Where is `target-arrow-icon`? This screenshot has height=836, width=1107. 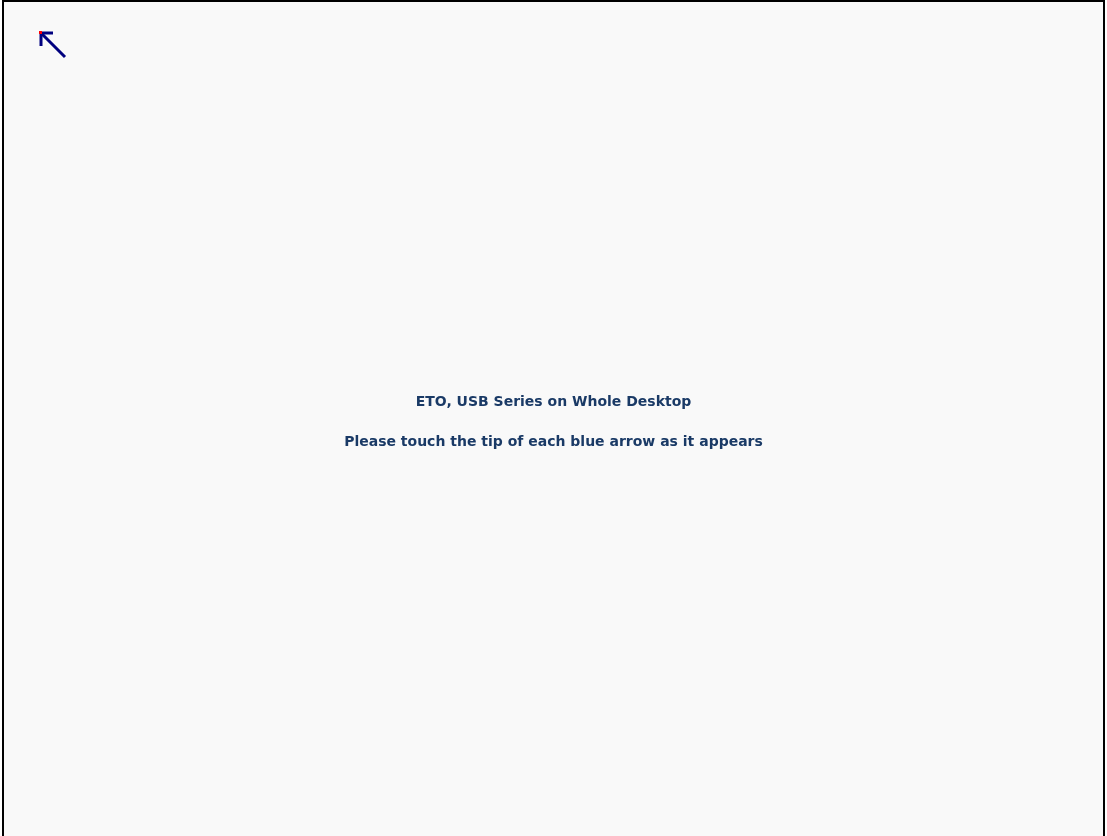
target-arrow-icon is located at coordinates (53, 45).